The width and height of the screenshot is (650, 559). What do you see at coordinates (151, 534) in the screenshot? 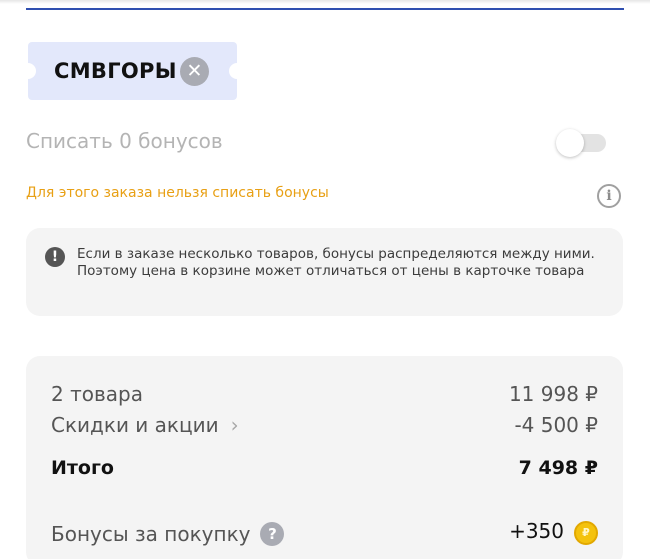
I see `purchase-bonus-label: Бонусы за покупку` at bounding box center [151, 534].